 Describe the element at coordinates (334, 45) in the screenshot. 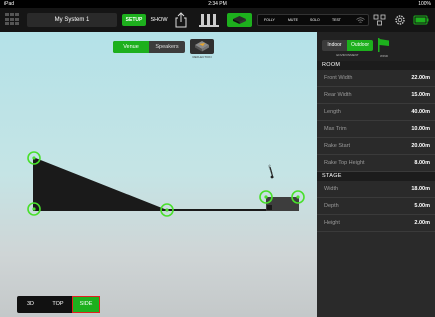

I see `env-indoor-option: Indoor` at that location.